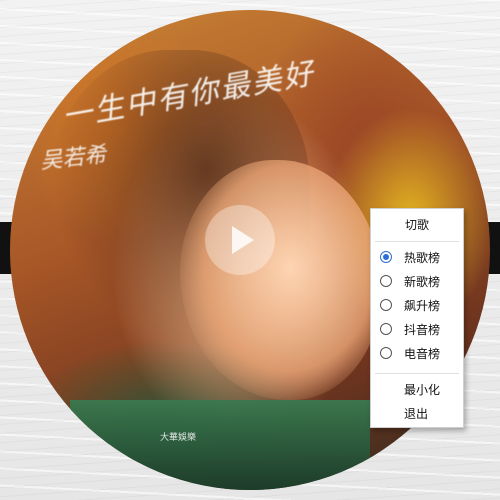 The image size is (500, 500). I want to click on play-icon, so click(243, 240).